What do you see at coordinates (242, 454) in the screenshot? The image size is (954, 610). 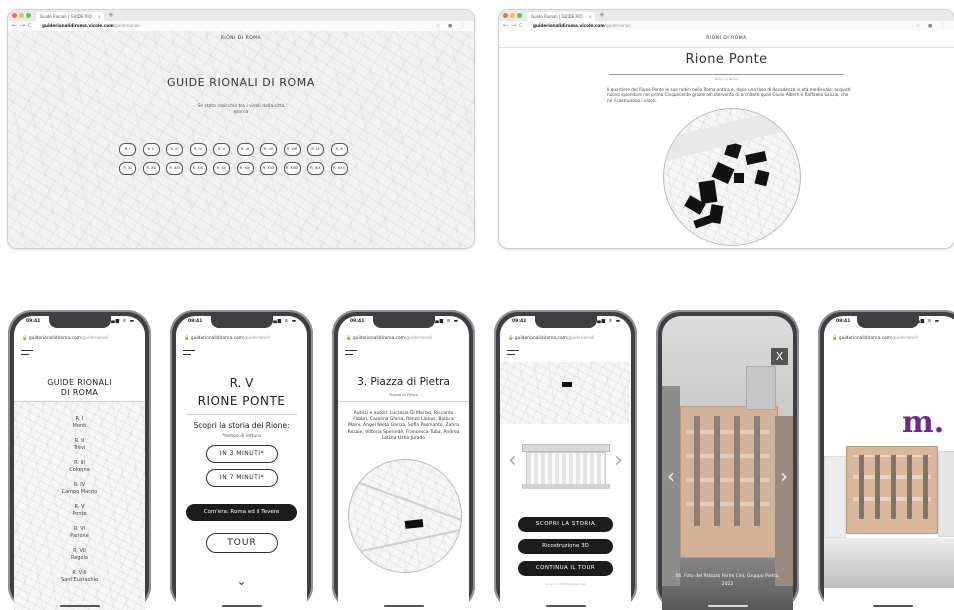 I see `read-3-minutes-button: IN 3 MINUTI*` at bounding box center [242, 454].